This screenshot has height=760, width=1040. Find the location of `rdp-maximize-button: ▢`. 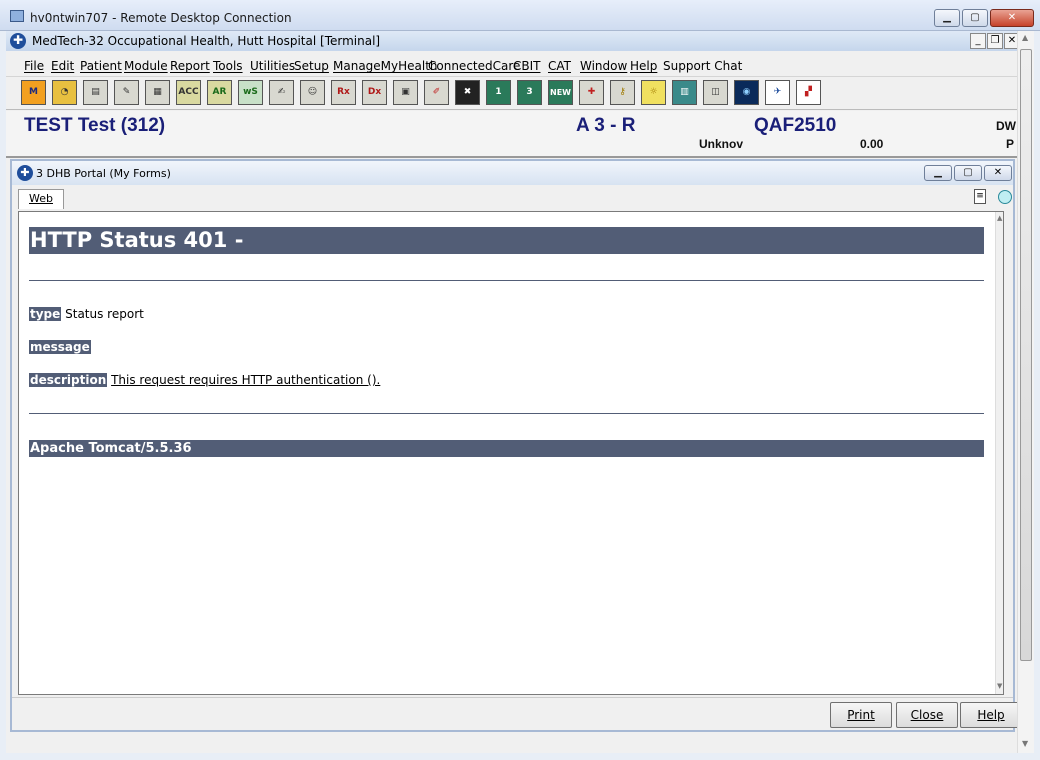

rdp-maximize-button: ▢ is located at coordinates (975, 18).